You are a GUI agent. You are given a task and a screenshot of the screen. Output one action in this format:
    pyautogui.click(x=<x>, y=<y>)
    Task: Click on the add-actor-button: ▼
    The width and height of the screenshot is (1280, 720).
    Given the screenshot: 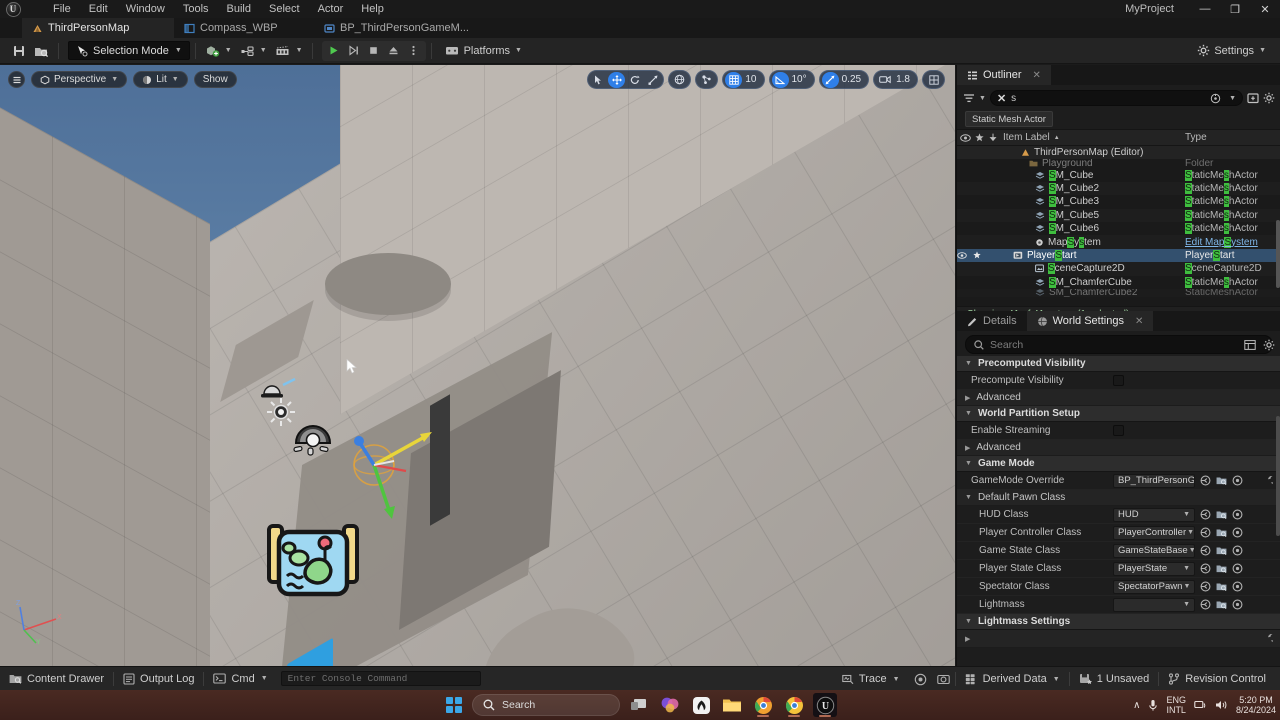 What is the action you would take?
    pyautogui.click(x=218, y=51)
    